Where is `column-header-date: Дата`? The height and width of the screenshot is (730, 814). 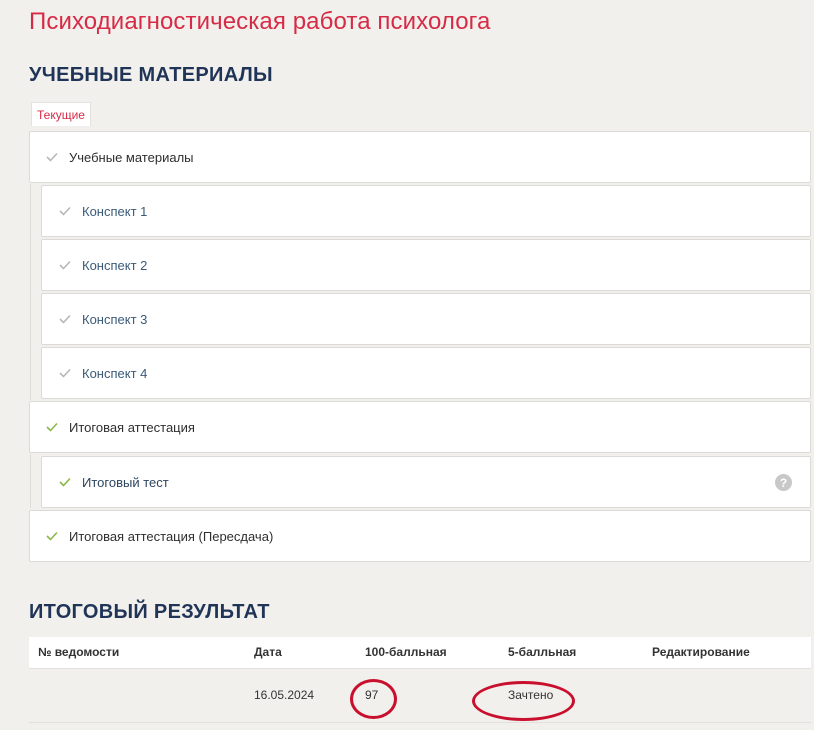 column-header-date: Дата is located at coordinates (300, 653).